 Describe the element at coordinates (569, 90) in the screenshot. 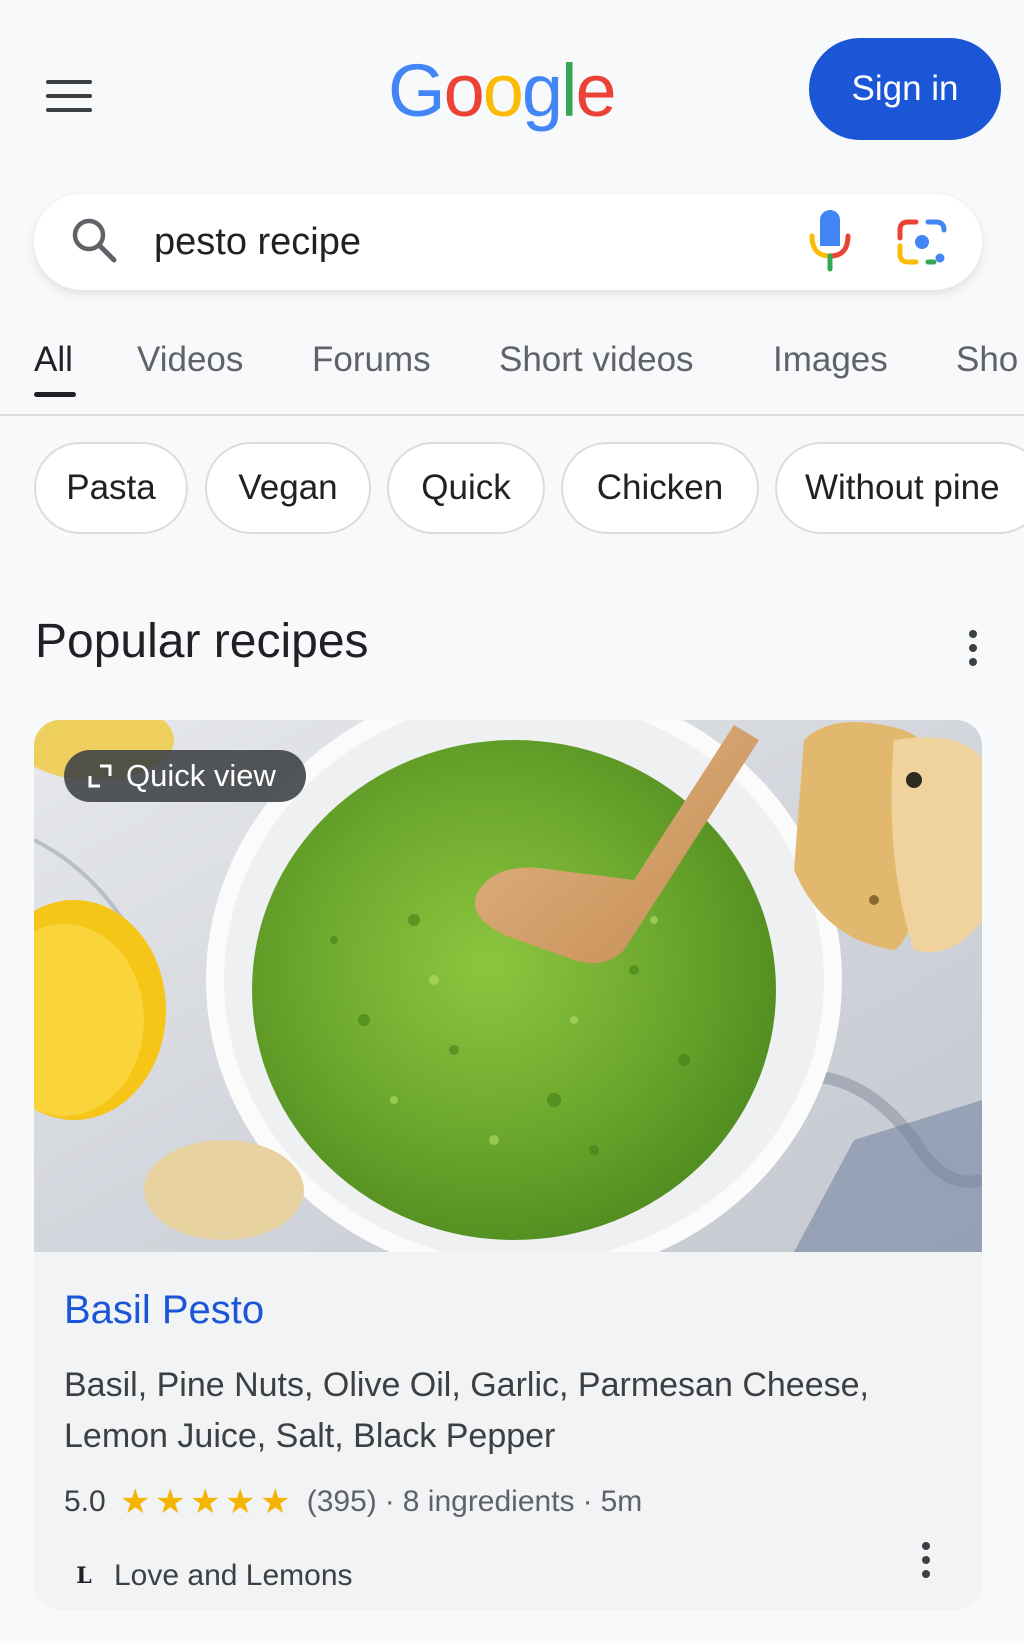

I see `logo-letter: l` at that location.